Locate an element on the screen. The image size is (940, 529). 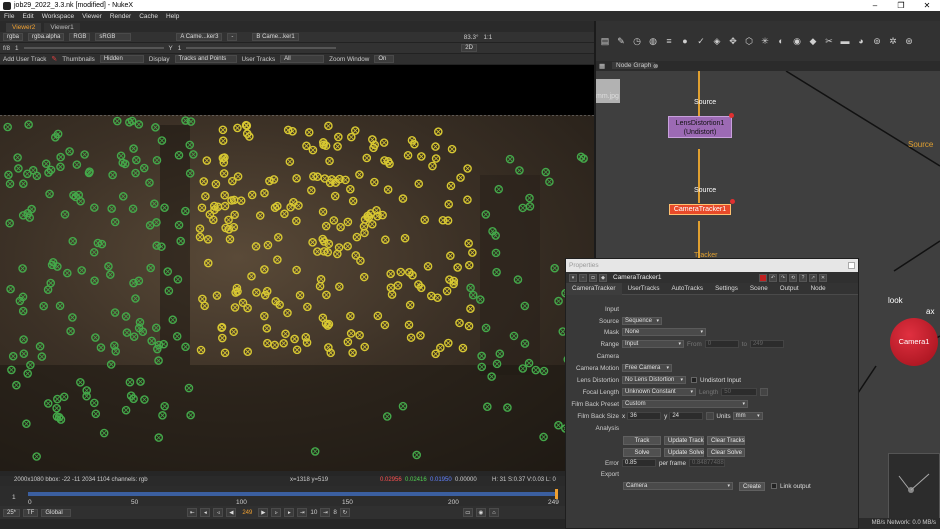
tab-close-icon: ⊗ is located at coordinates (655, 66).